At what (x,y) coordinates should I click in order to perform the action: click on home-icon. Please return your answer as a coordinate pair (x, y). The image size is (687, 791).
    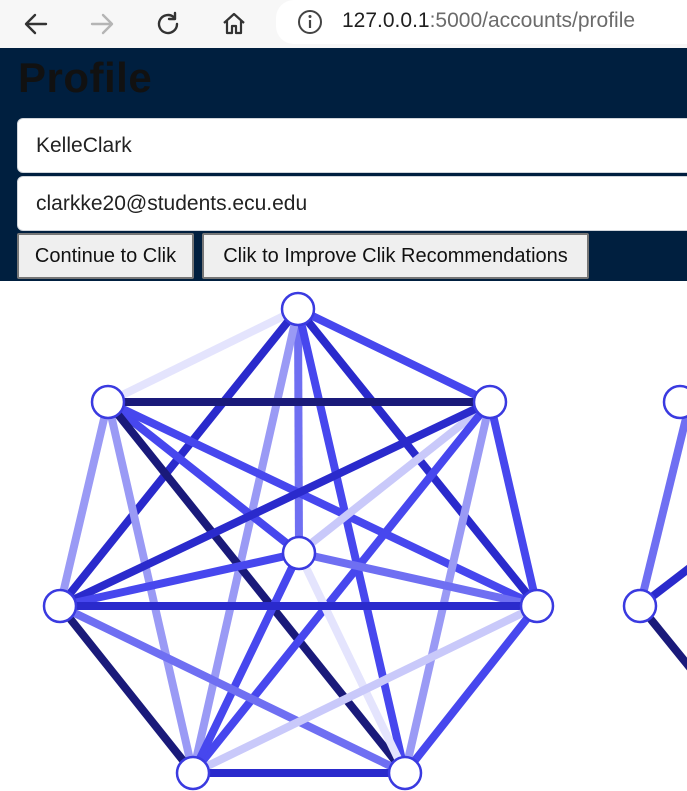
    Looking at the image, I should click on (234, 24).